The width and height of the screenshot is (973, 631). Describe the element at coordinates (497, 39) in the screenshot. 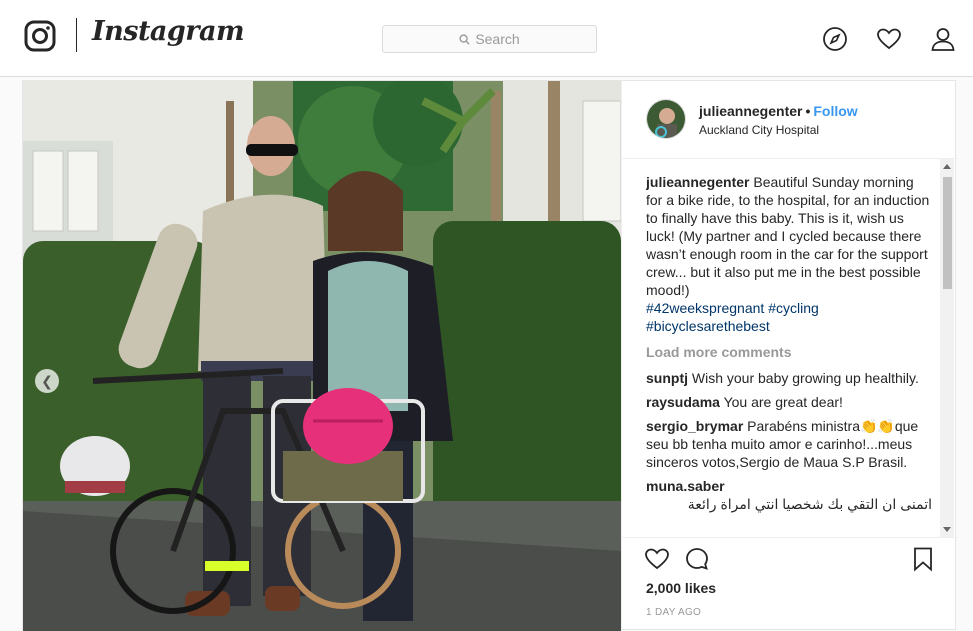

I see `search-placeholder: Search` at that location.